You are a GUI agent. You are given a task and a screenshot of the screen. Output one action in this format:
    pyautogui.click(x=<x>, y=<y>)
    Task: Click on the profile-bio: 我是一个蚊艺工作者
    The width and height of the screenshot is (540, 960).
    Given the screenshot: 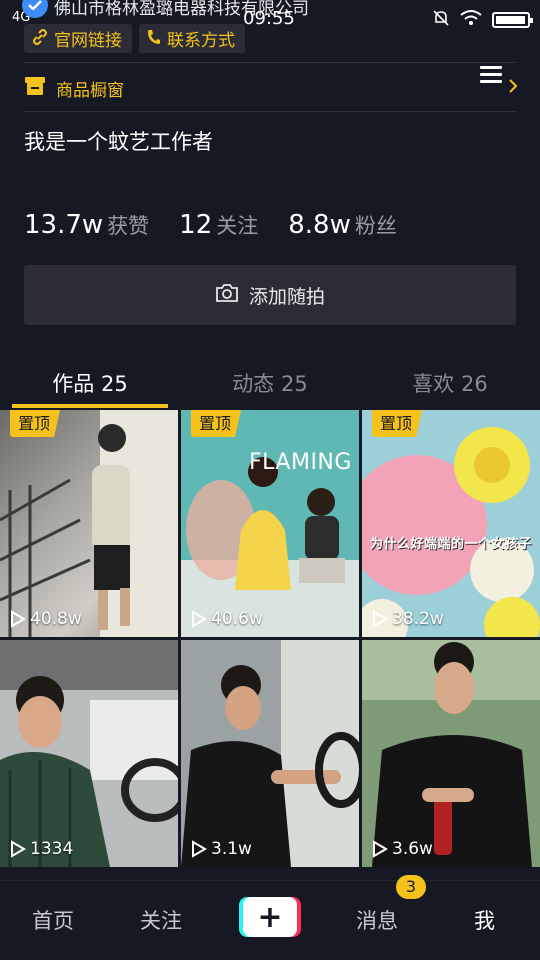 What is the action you would take?
    pyautogui.click(x=118, y=142)
    